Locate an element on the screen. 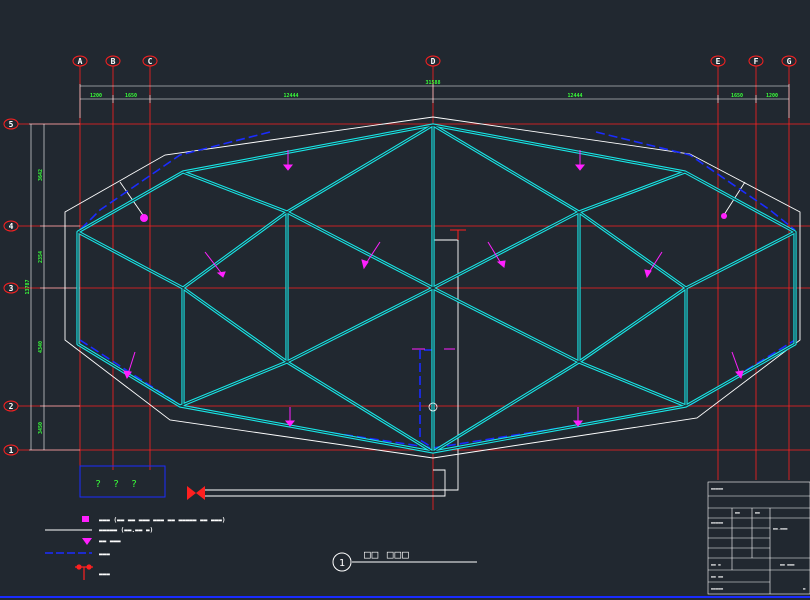  tb-cell: ▬▬ ▬▬ is located at coordinates (717, 576).